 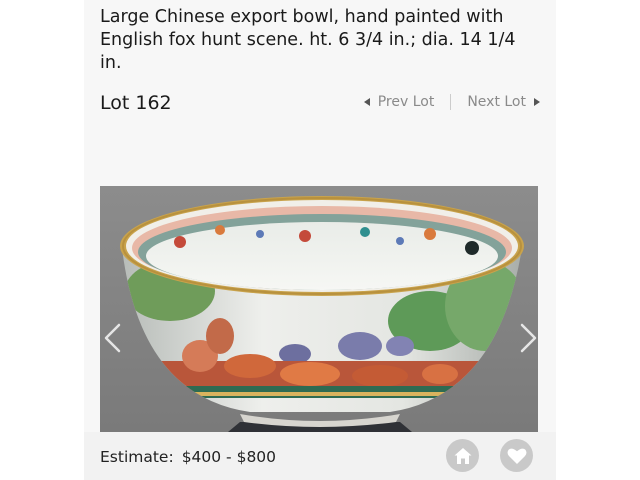 I want to click on prev-lot-link: Prev Lot, so click(x=399, y=102).